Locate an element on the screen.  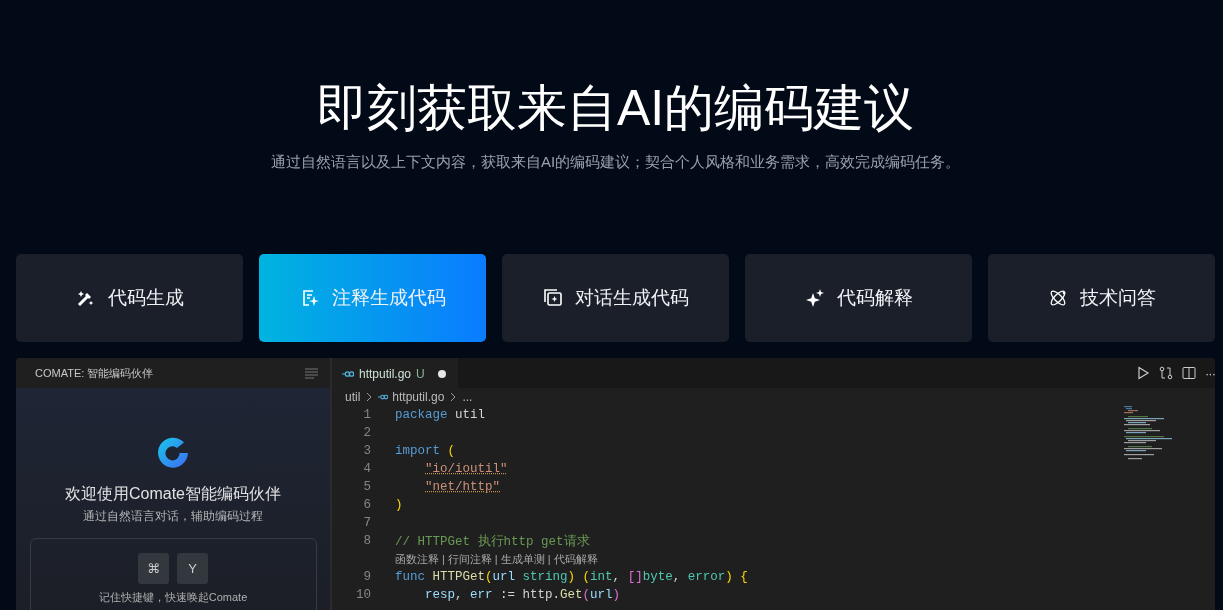
code-line: package util is located at coordinates (440, 415).